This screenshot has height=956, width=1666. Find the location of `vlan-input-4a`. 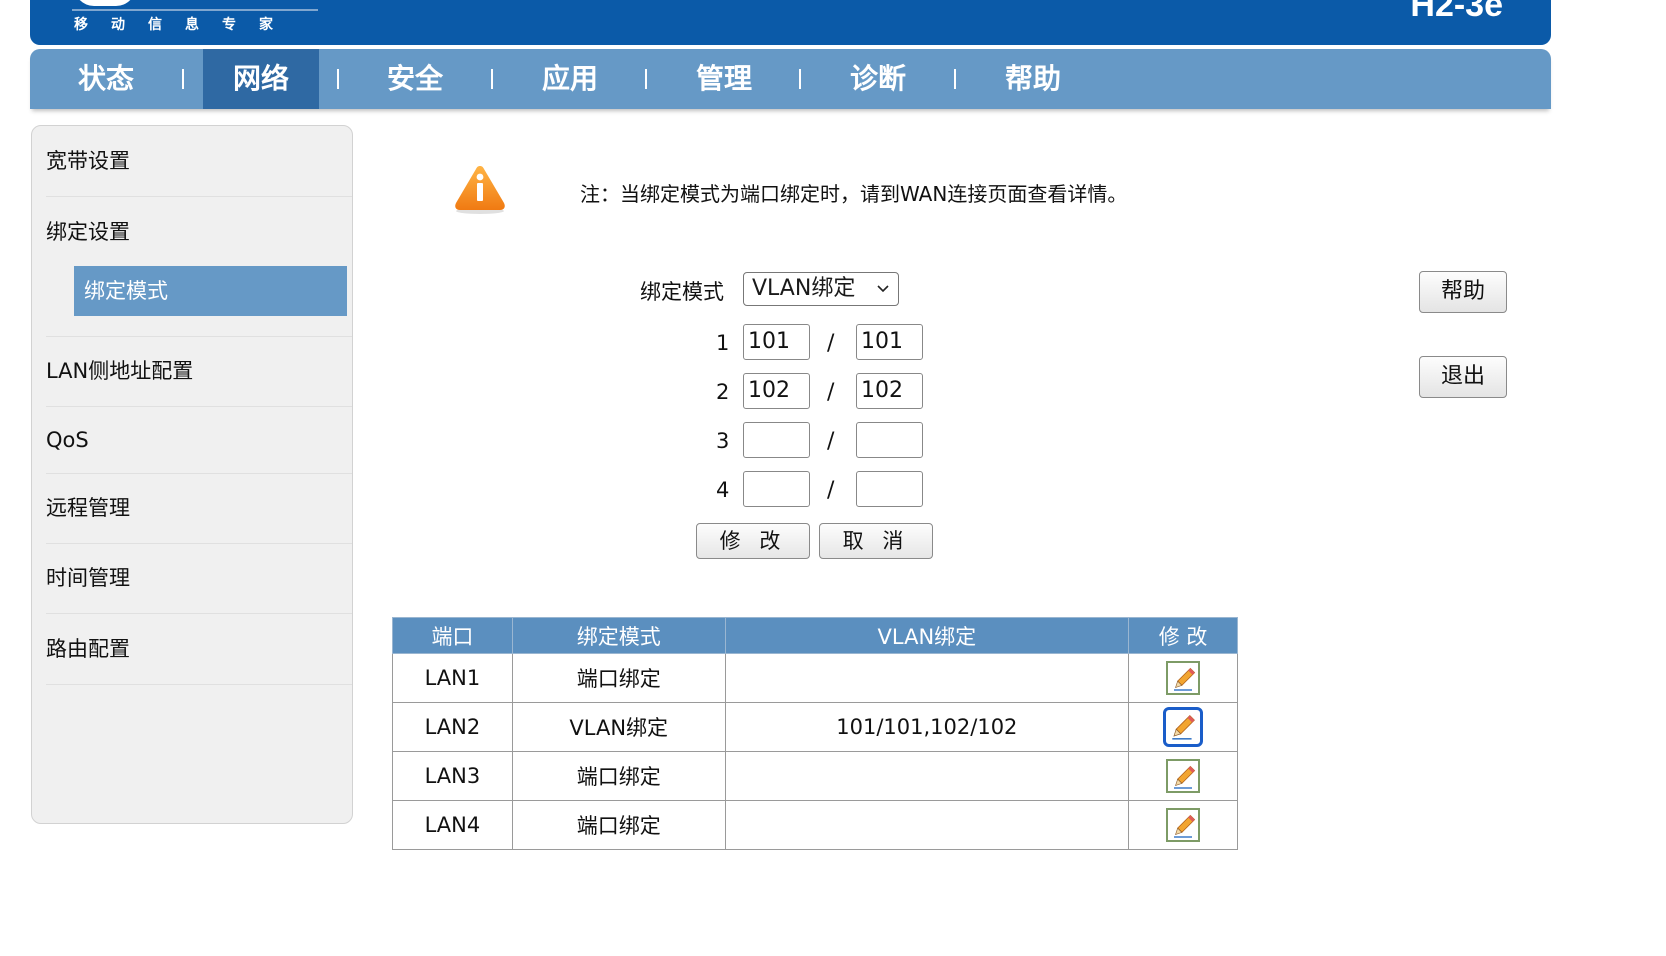

vlan-input-4a is located at coordinates (776, 489).